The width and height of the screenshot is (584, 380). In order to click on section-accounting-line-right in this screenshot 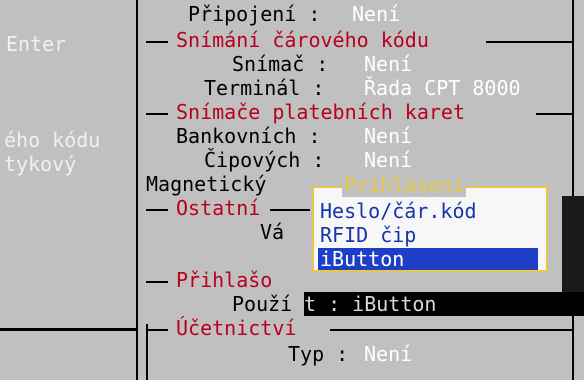, I will do `click(452, 330)`.